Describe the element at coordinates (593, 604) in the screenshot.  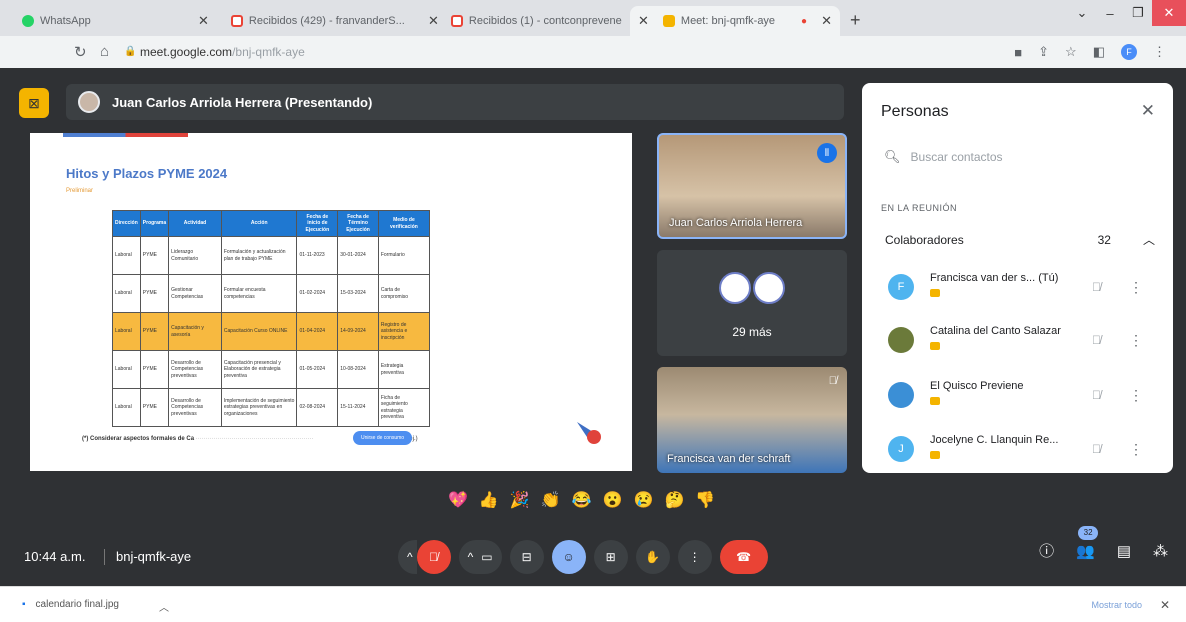
I see `download-bar: ▪ calendario final.jpg ︿ Mostrar todo ✕` at that location.